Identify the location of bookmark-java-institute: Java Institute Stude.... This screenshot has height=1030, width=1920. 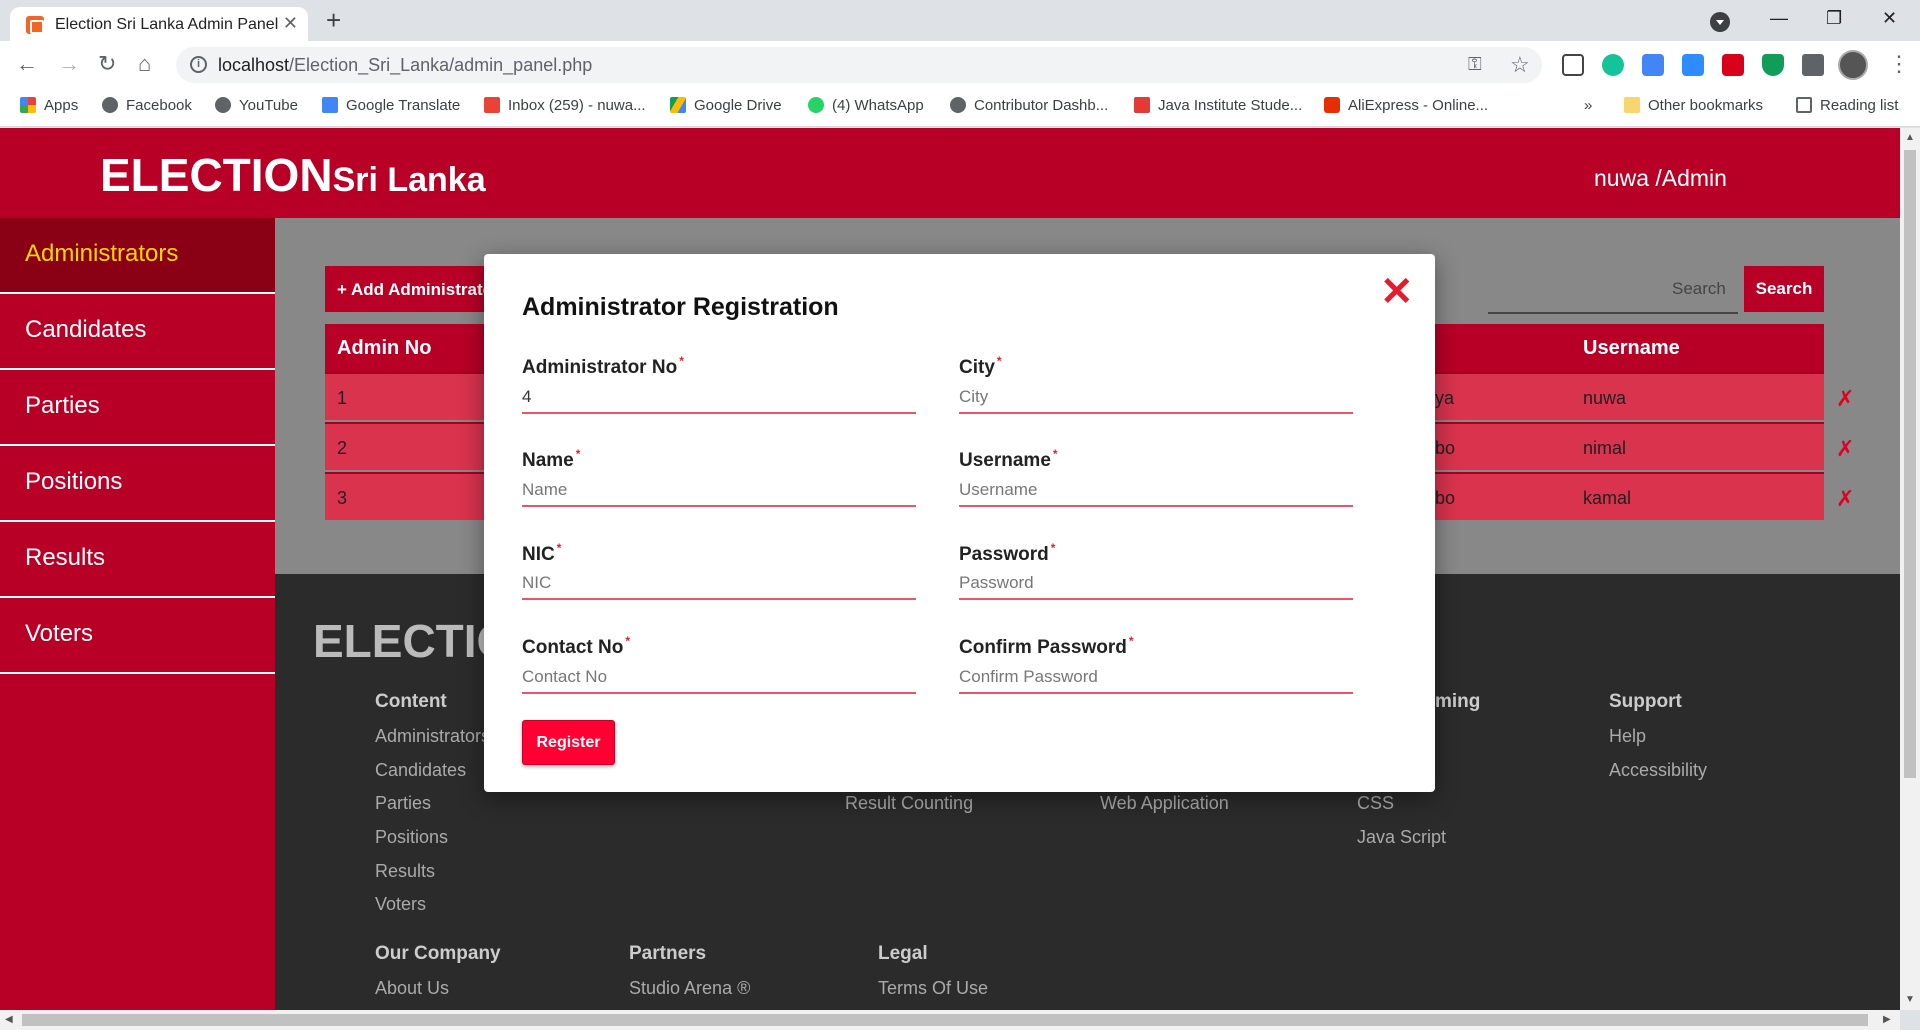
(1218, 105).